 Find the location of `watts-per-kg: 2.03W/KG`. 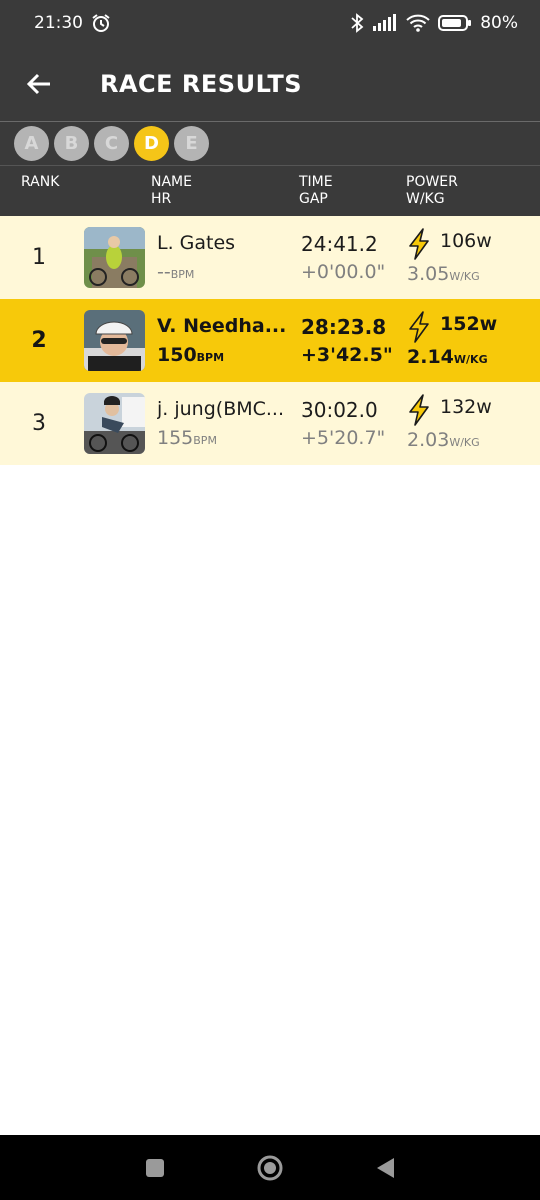

watts-per-kg: 2.03W/KG is located at coordinates (443, 440).